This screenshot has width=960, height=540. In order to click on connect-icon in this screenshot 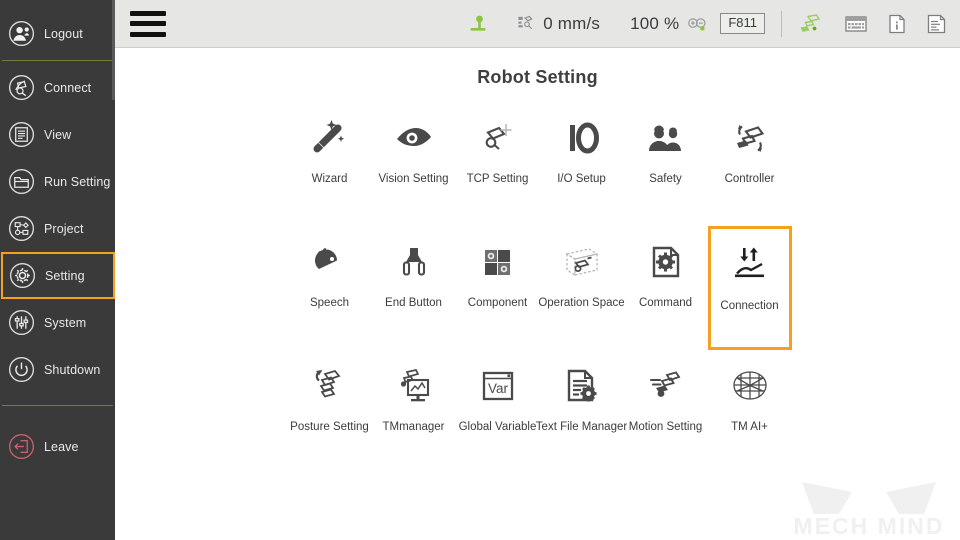, I will do `click(21, 87)`.